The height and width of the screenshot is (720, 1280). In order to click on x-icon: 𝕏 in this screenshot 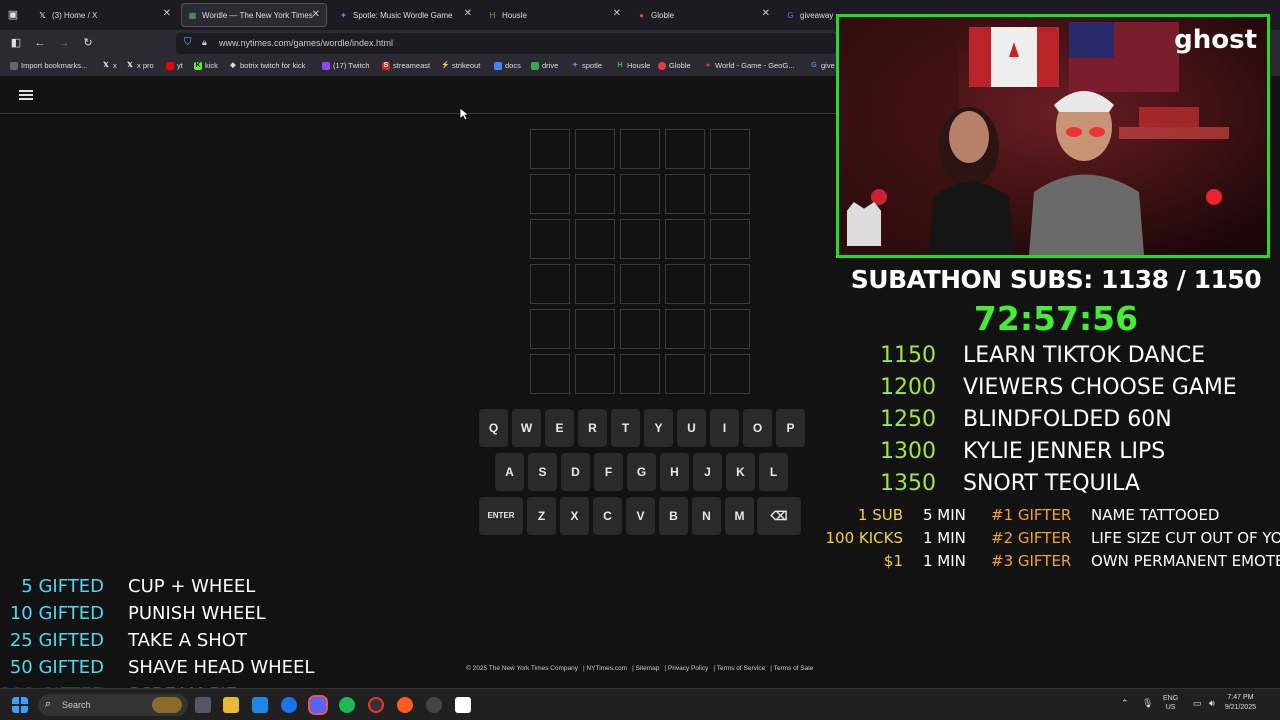, I will do `click(130, 65)`.